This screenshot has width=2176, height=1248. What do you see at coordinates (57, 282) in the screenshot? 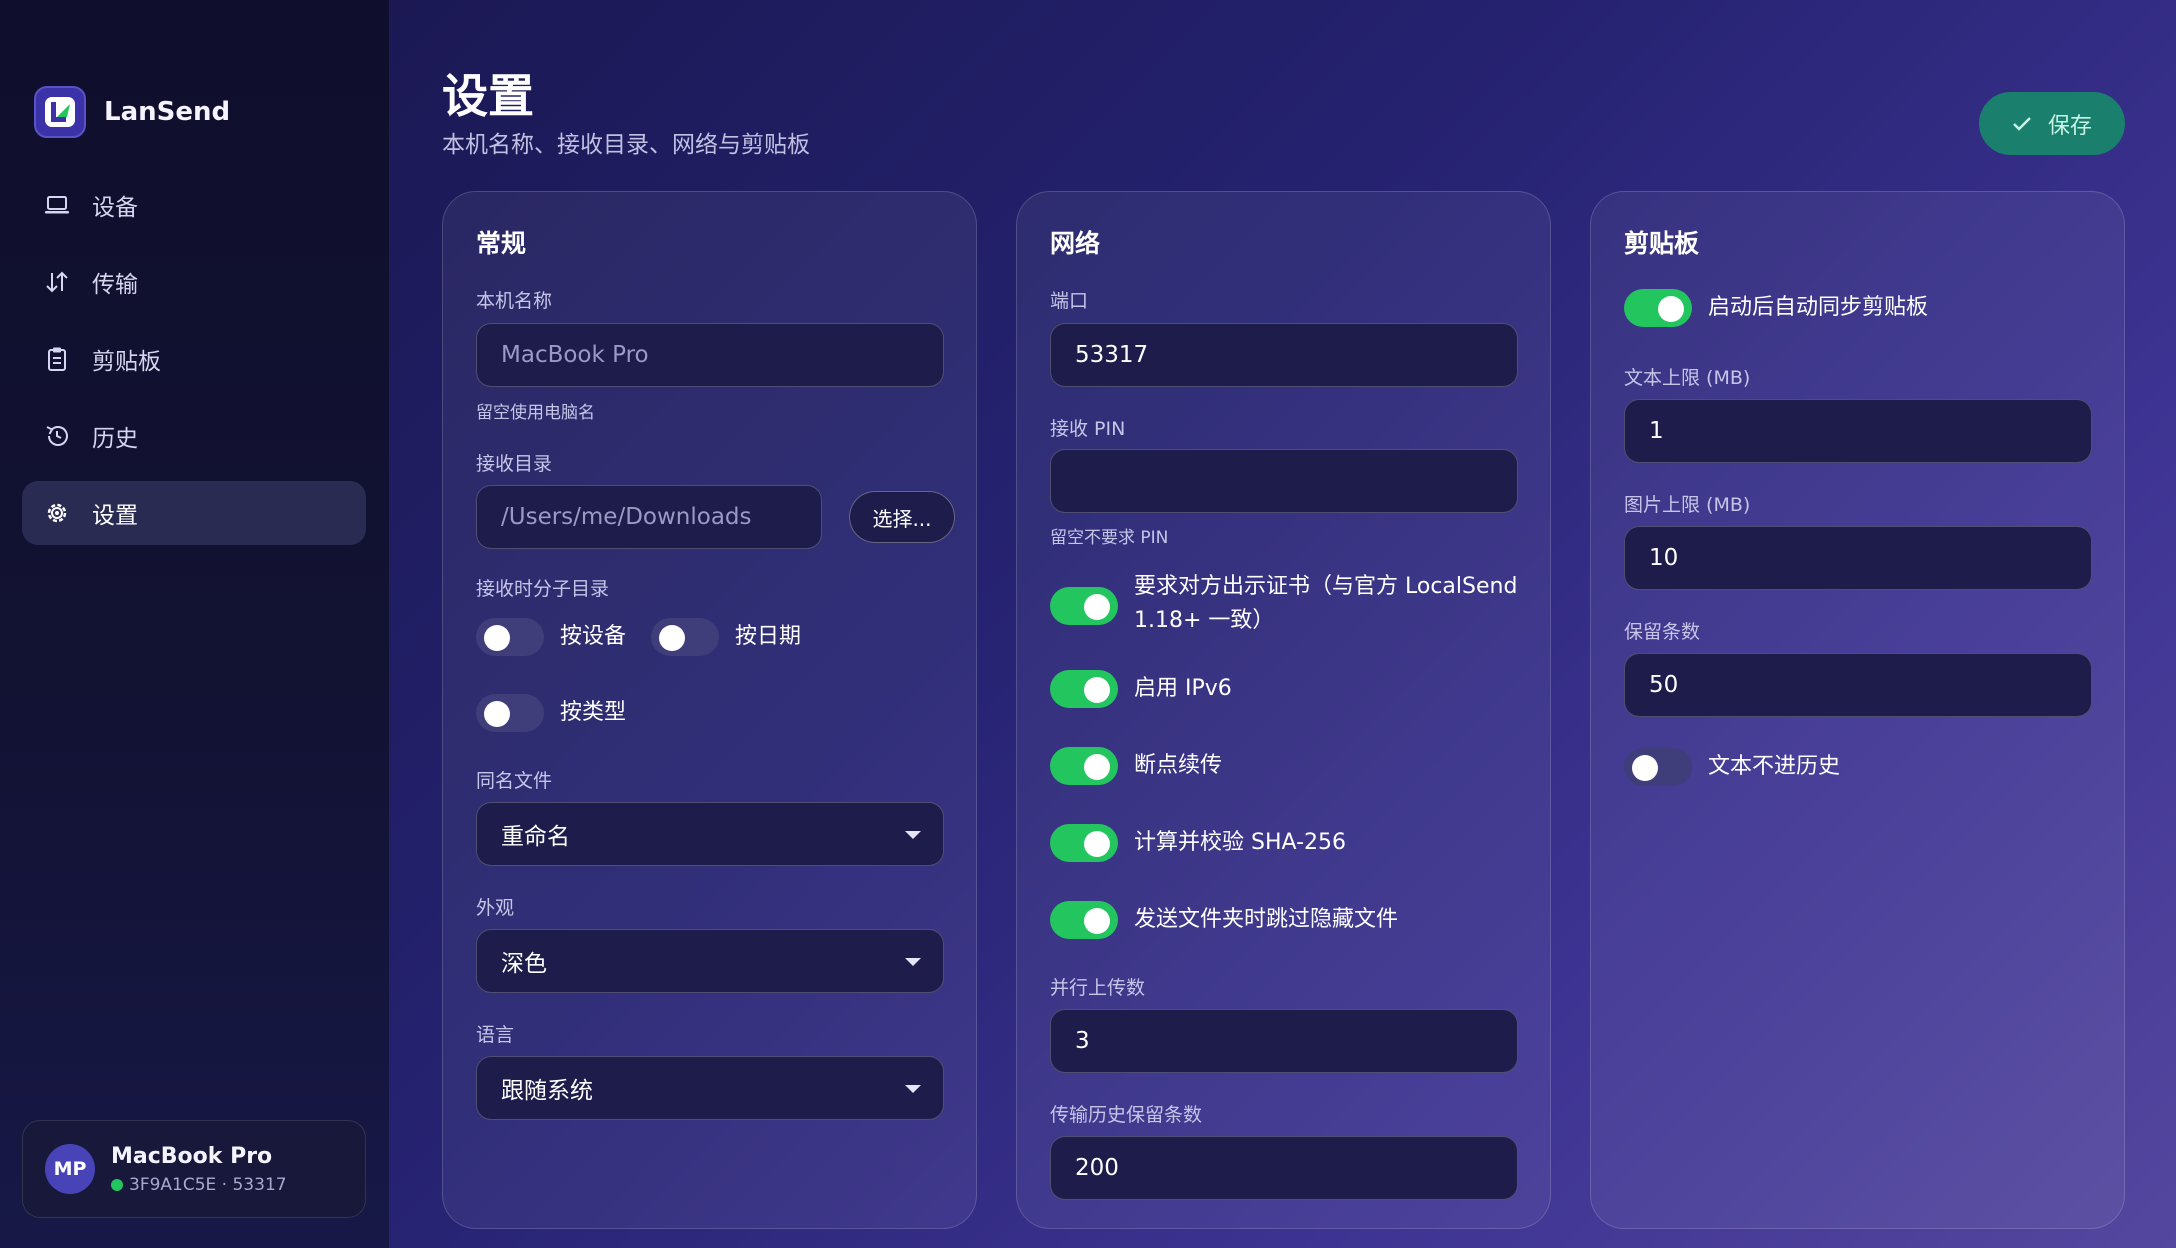
I see `transfer-arrows-icon` at bounding box center [57, 282].